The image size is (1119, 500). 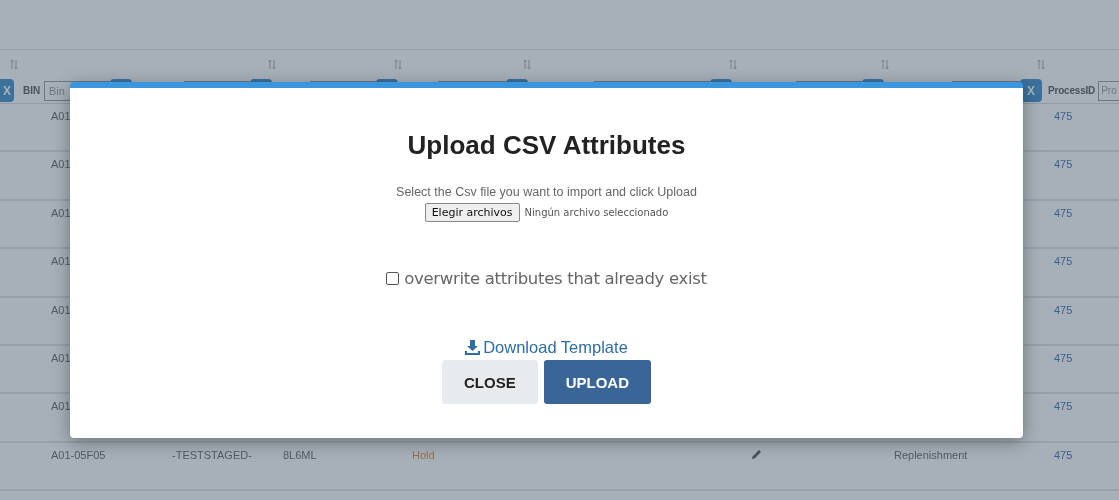 I want to click on download-template-link: Download Template, so click(x=546, y=347).